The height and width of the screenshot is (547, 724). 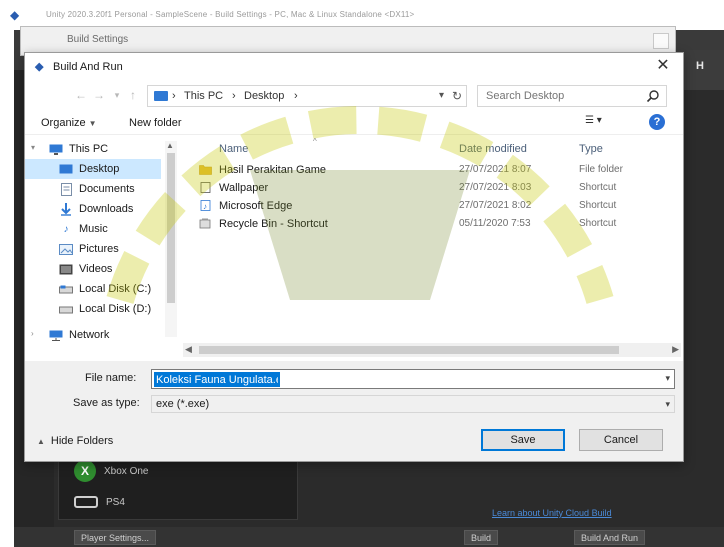 I want to click on chevron-up-icon: ▲, so click(x=41, y=441).